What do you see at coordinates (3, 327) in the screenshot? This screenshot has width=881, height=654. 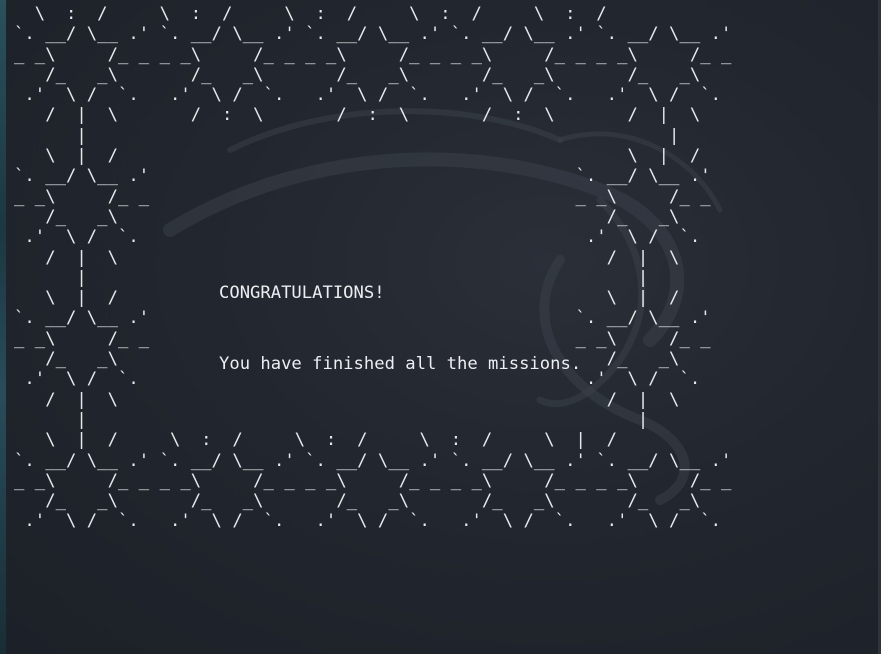 I see `window-left-edge` at bounding box center [3, 327].